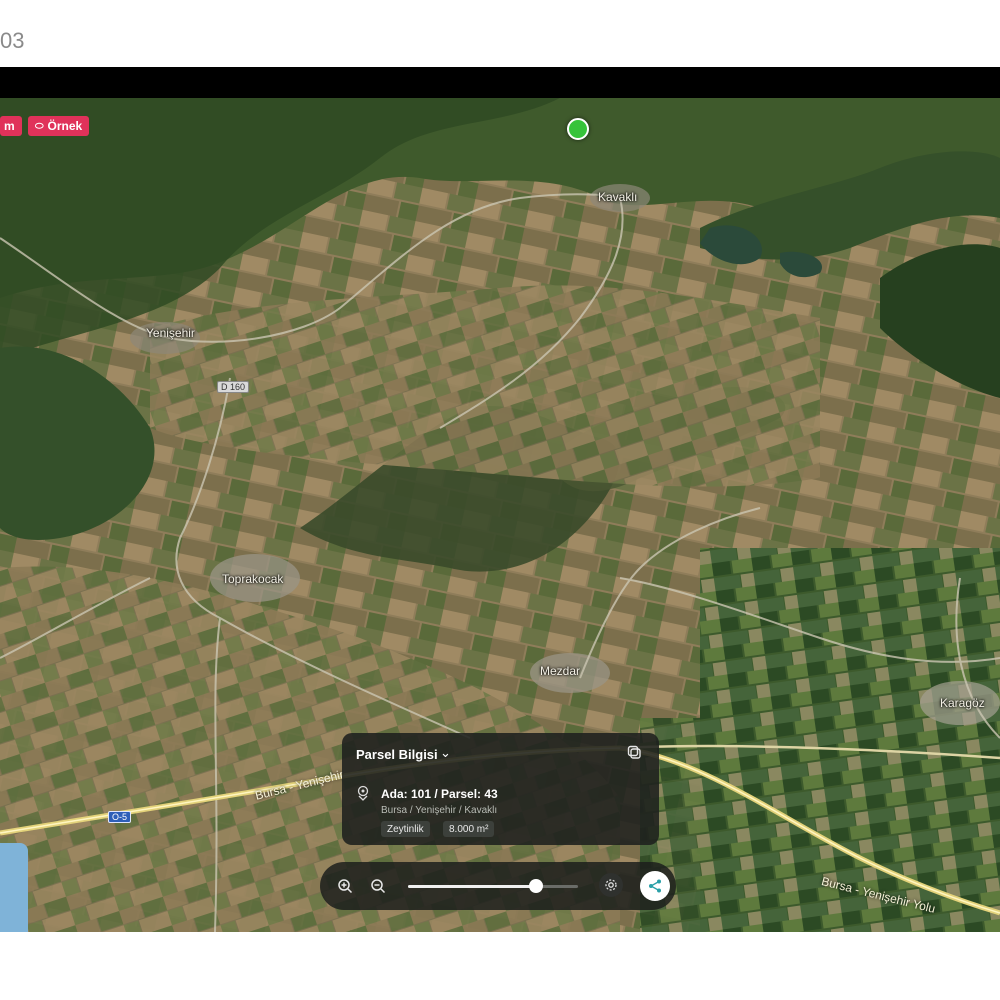 Image resolution: width=1000 pixels, height=1000 pixels. I want to click on settings-button, so click(611, 885).